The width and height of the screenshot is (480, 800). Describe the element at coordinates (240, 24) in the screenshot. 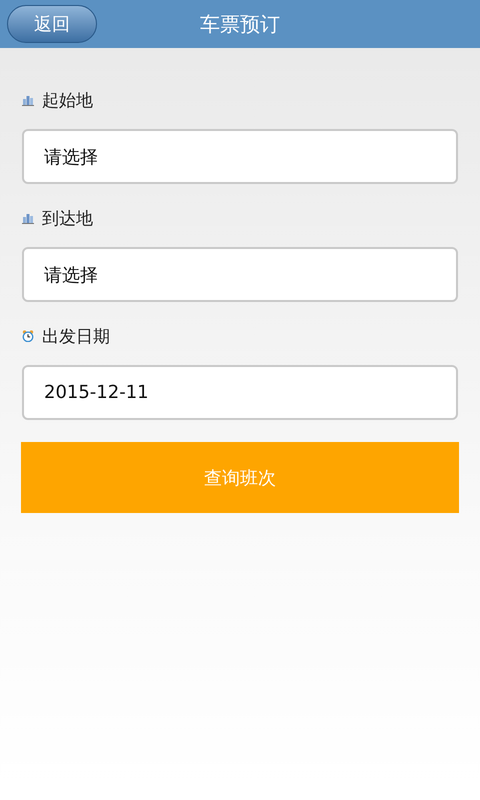

I see `page-title: 车票预订` at that location.